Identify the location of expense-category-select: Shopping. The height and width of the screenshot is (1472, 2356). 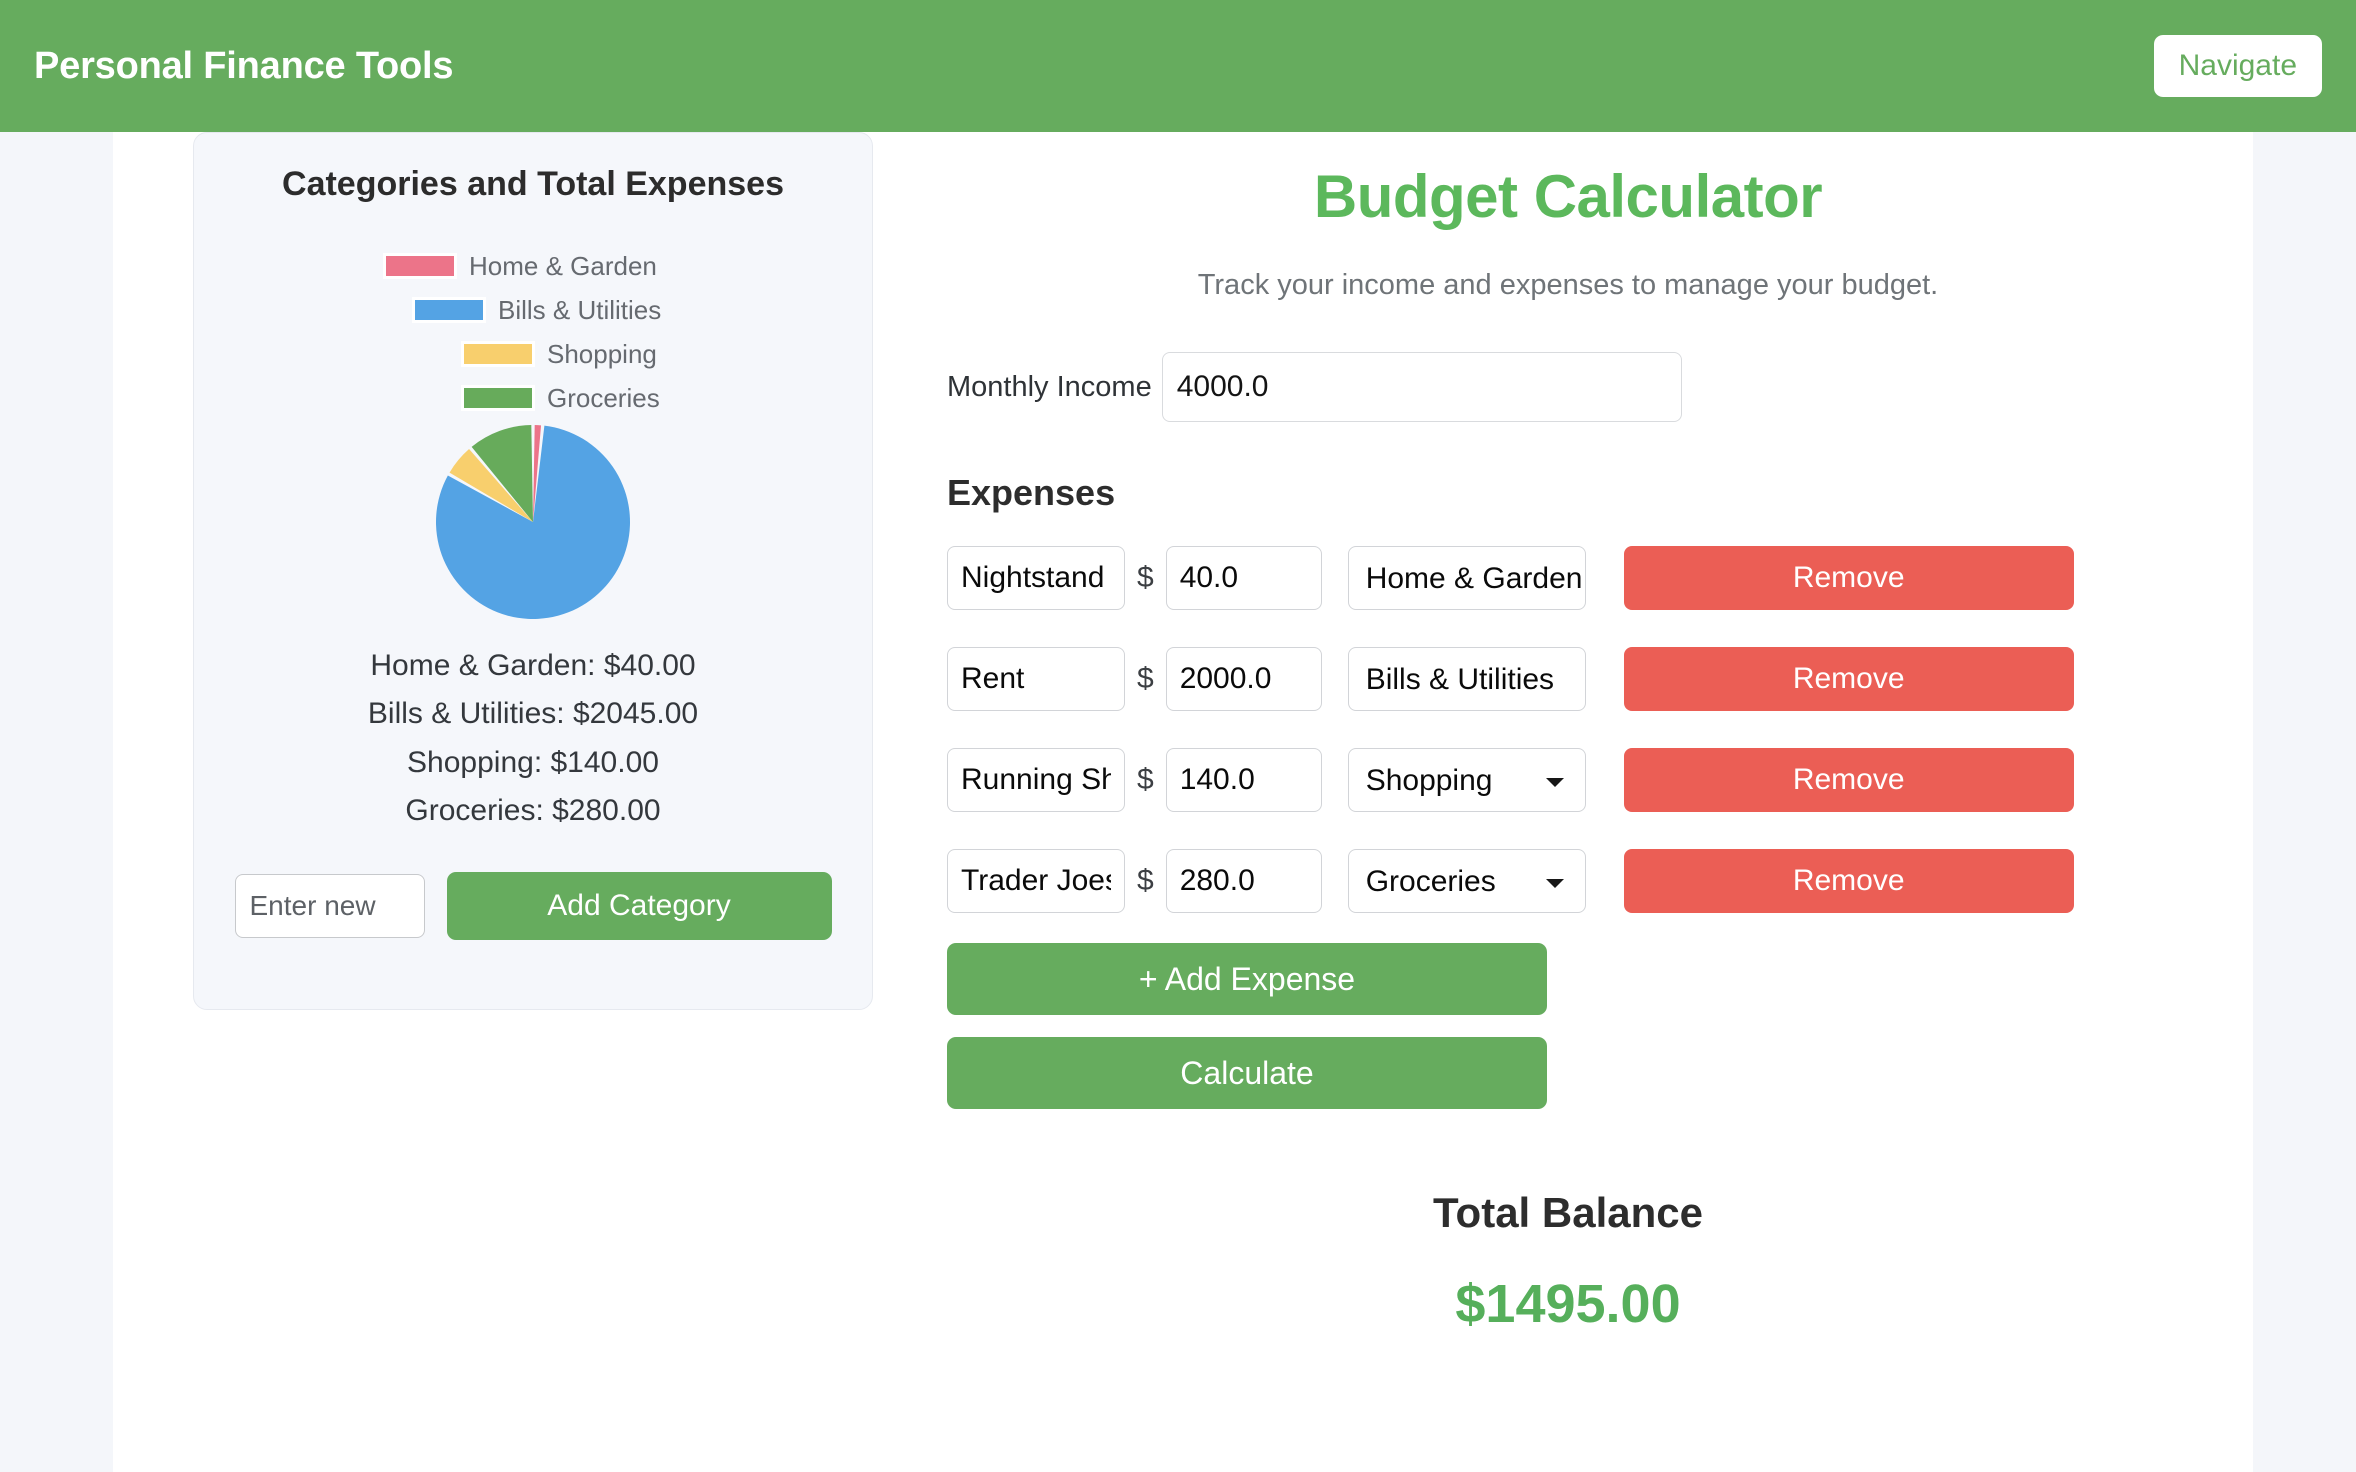
(1466, 780).